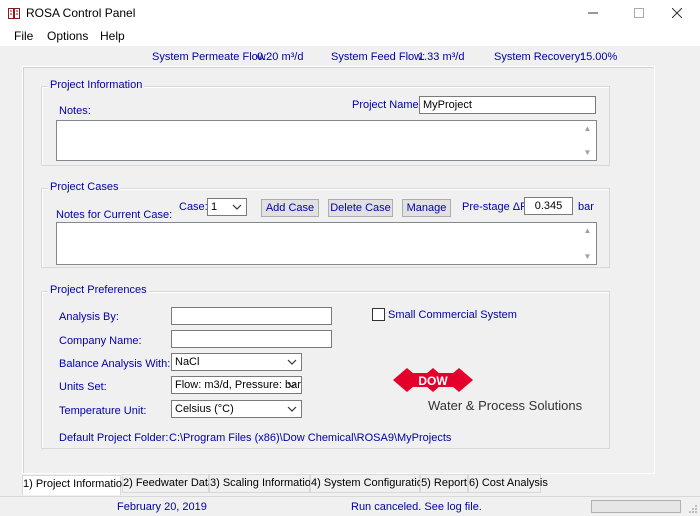  What do you see at coordinates (96, 85) in the screenshot?
I see `project-info-title: Project Information` at bounding box center [96, 85].